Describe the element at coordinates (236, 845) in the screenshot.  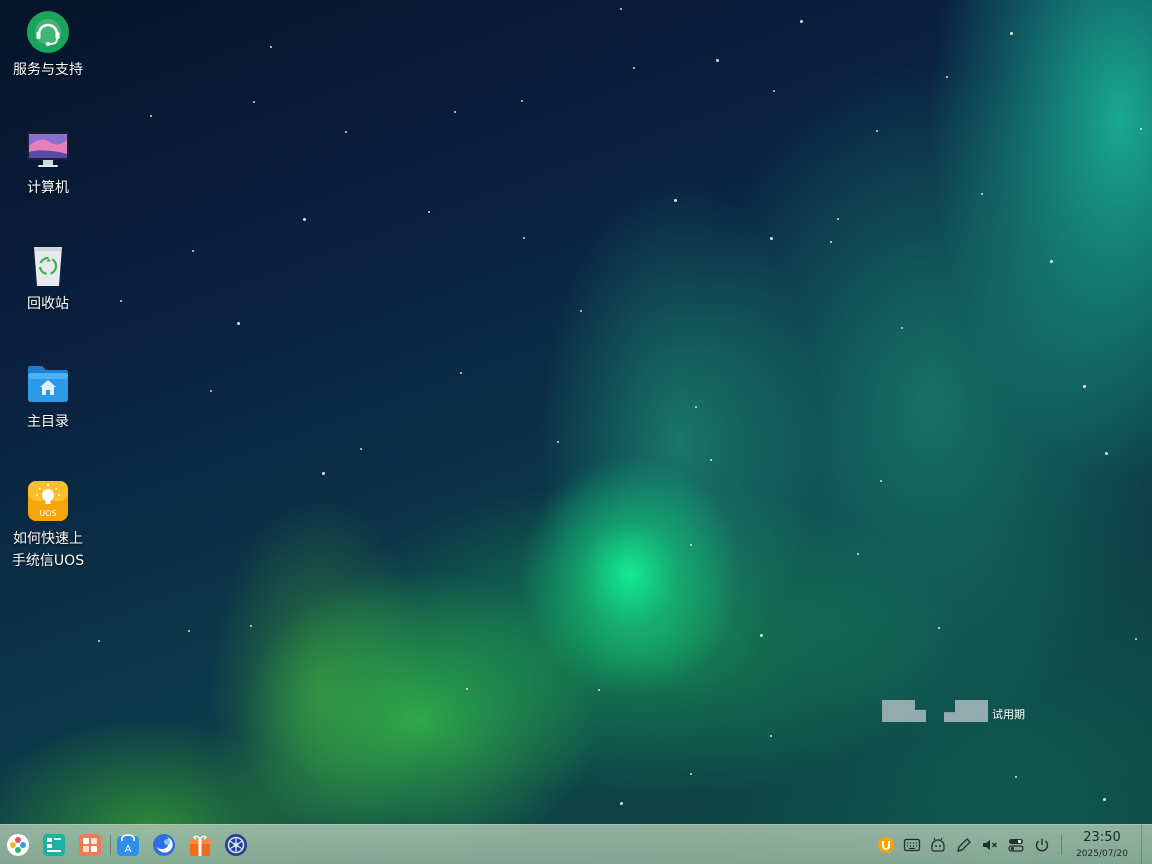
I see `control-center-icon` at that location.